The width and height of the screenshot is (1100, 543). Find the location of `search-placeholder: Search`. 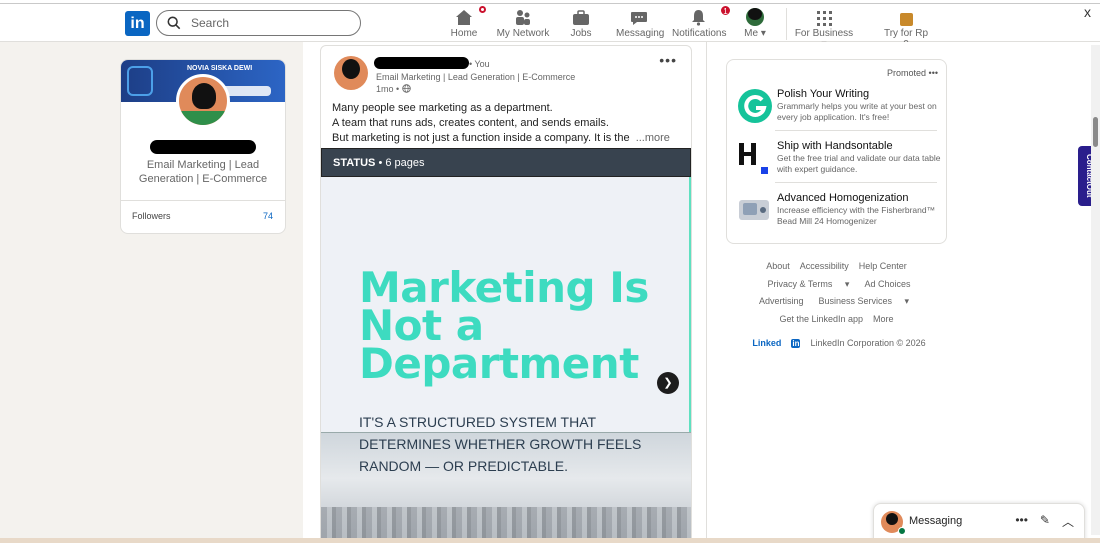

search-placeholder: Search is located at coordinates (210, 23).